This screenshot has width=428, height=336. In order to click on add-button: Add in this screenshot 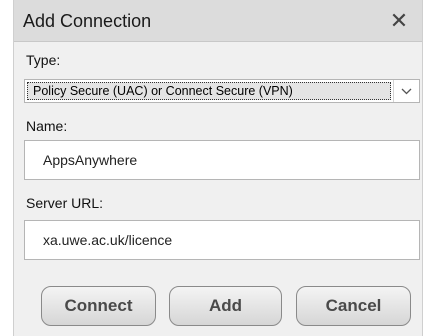, I will do `click(225, 306)`.